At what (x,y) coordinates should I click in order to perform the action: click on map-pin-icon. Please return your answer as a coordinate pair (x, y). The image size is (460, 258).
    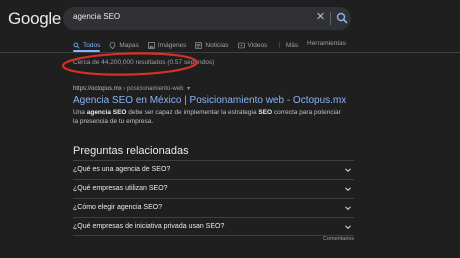
    Looking at the image, I should click on (113, 45).